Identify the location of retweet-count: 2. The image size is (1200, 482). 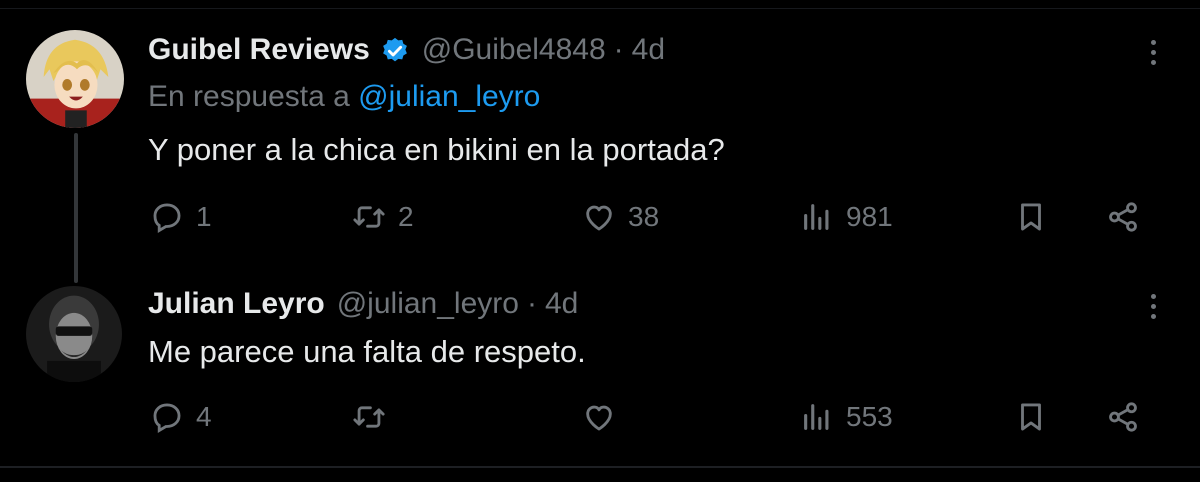
(406, 216).